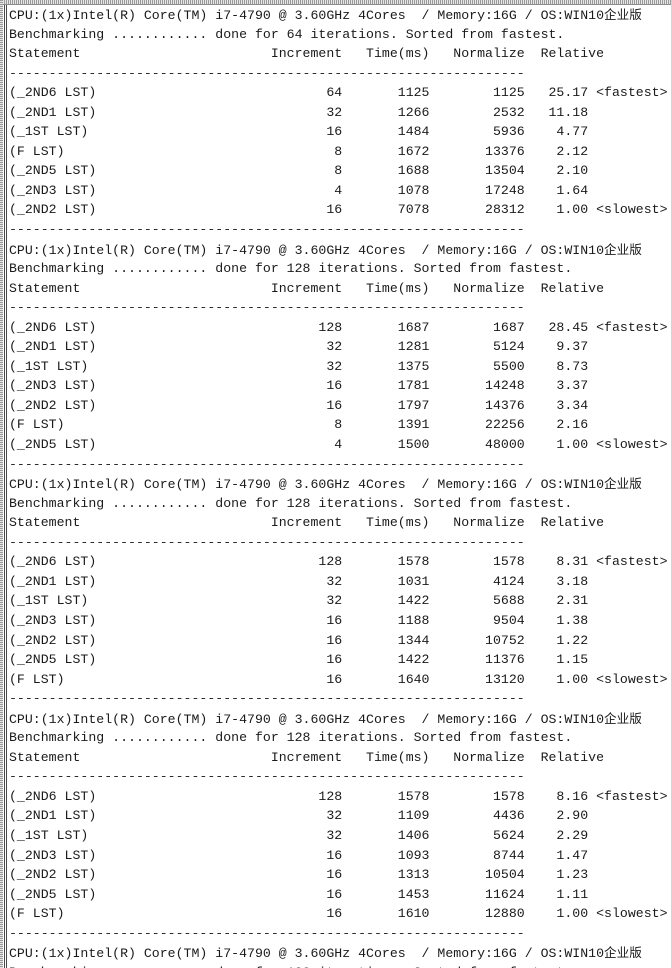 The height and width of the screenshot is (968, 671). What do you see at coordinates (340, 191) in the screenshot?
I see `table-row: (_2ND3 LST) 4 1078 17248 1.64` at bounding box center [340, 191].